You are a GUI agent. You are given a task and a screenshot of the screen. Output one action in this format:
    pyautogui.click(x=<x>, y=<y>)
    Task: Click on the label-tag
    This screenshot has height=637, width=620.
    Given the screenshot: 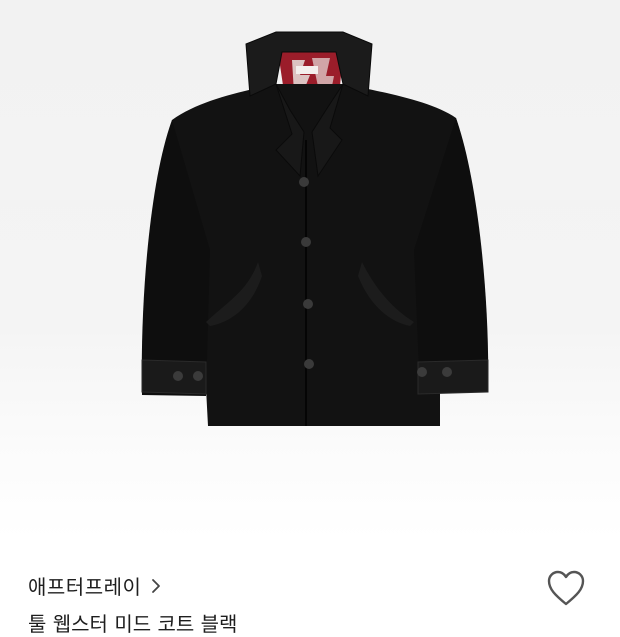 What is the action you would take?
    pyautogui.click(x=307, y=70)
    